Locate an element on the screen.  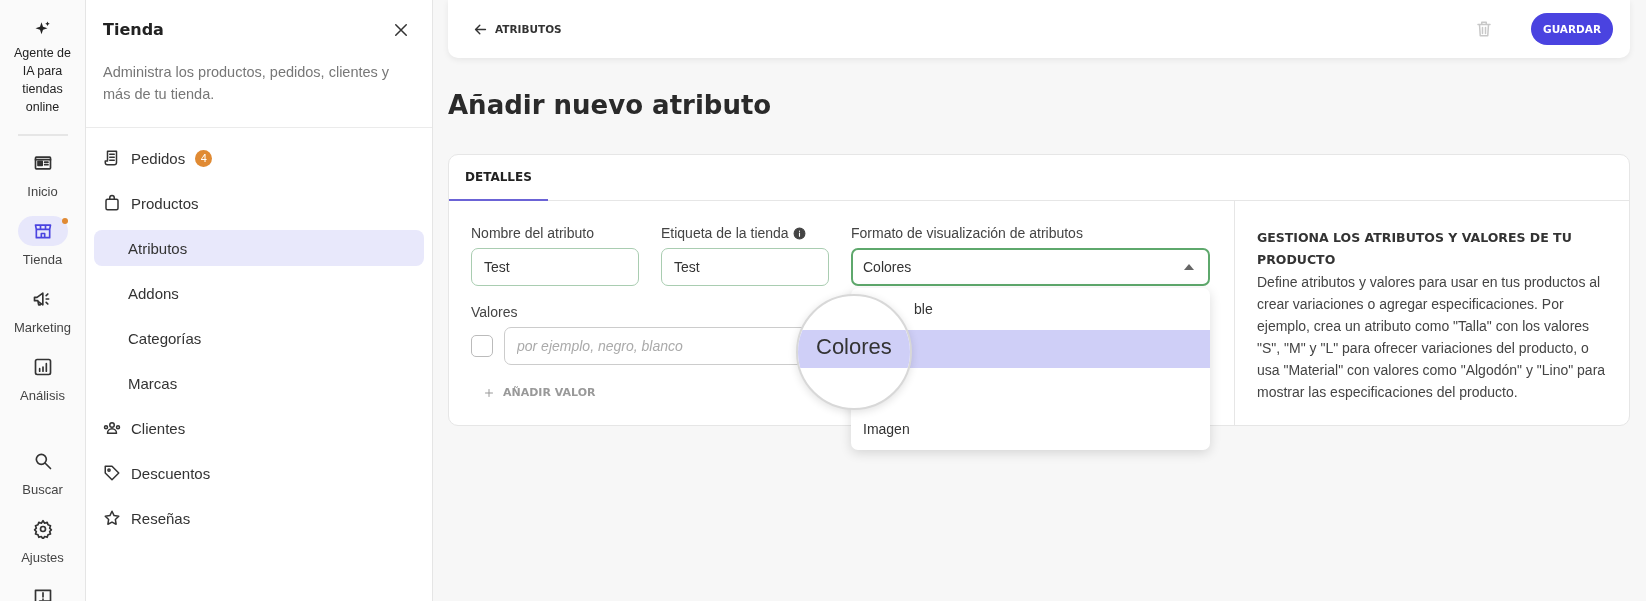
sidebar-item: Marcas is located at coordinates (259, 383).